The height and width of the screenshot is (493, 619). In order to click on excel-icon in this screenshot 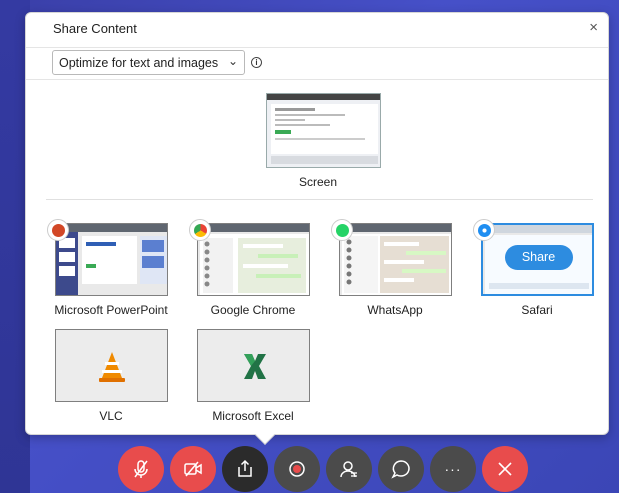, I will do `click(254, 366)`.